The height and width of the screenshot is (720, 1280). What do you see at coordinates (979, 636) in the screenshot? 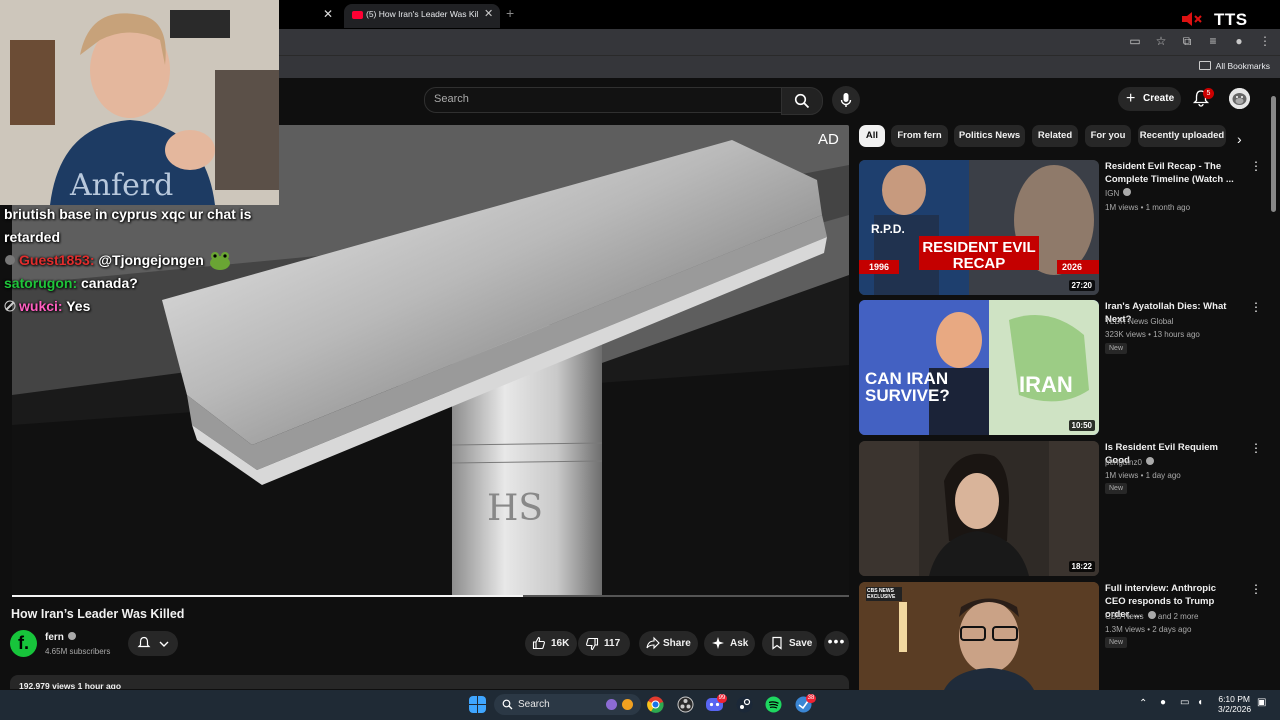
I see `rec-thumbnail: CBS NEWS EXCLUSIVE` at bounding box center [979, 636].